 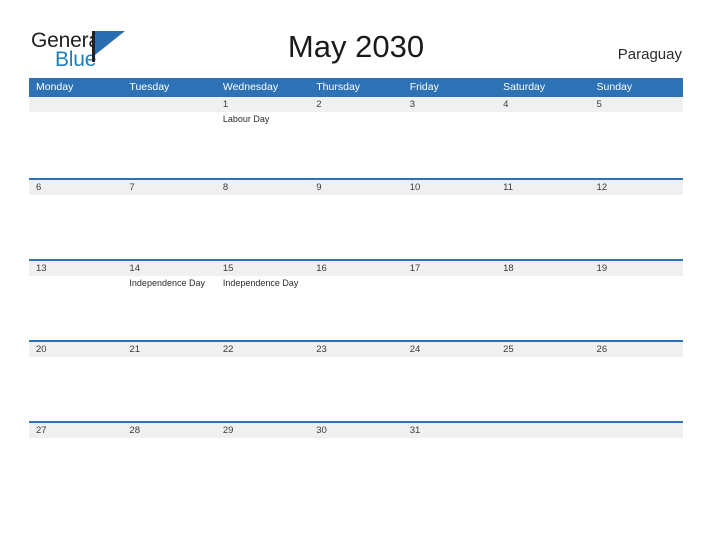 I want to click on day-number: 6, so click(x=39, y=187).